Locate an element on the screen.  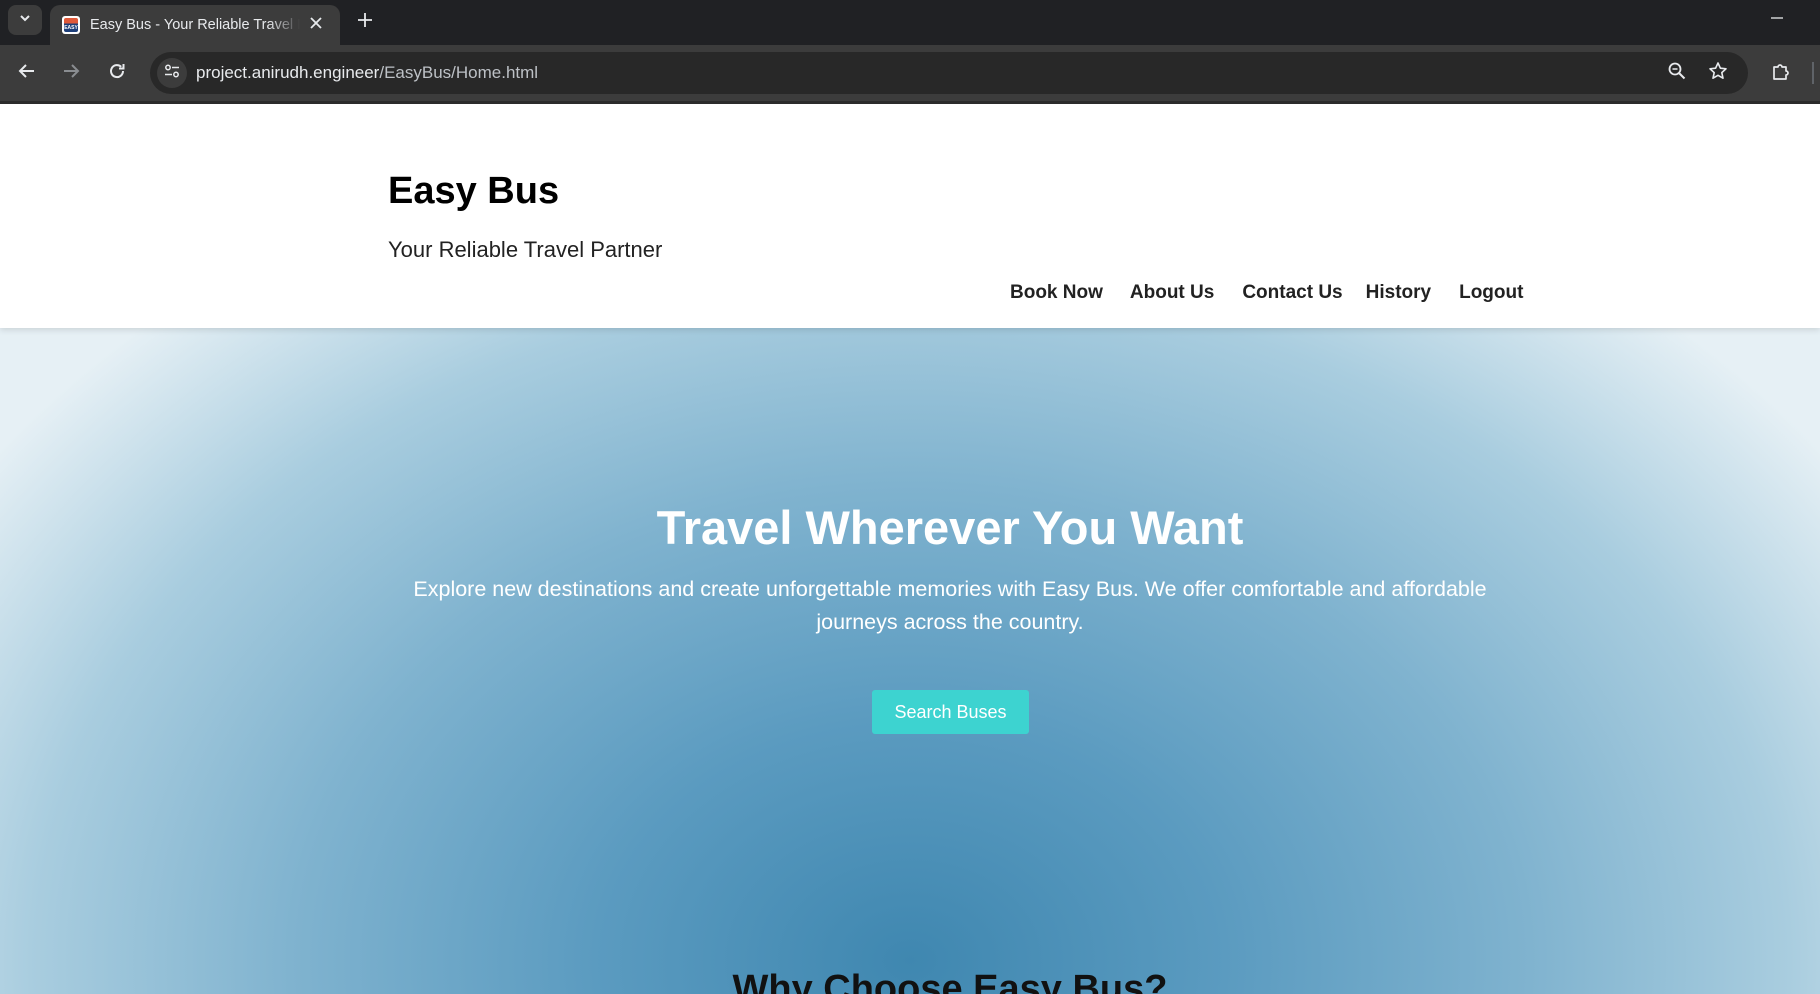
tab-search-button is located at coordinates (25, 20).